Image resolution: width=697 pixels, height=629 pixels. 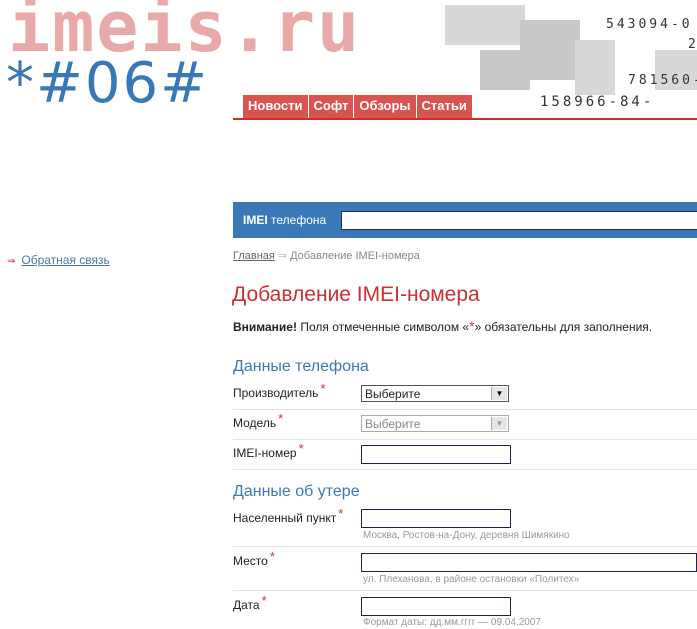 What do you see at coordinates (255, 220) in the screenshot?
I see `search-label-bold: IMEI` at bounding box center [255, 220].